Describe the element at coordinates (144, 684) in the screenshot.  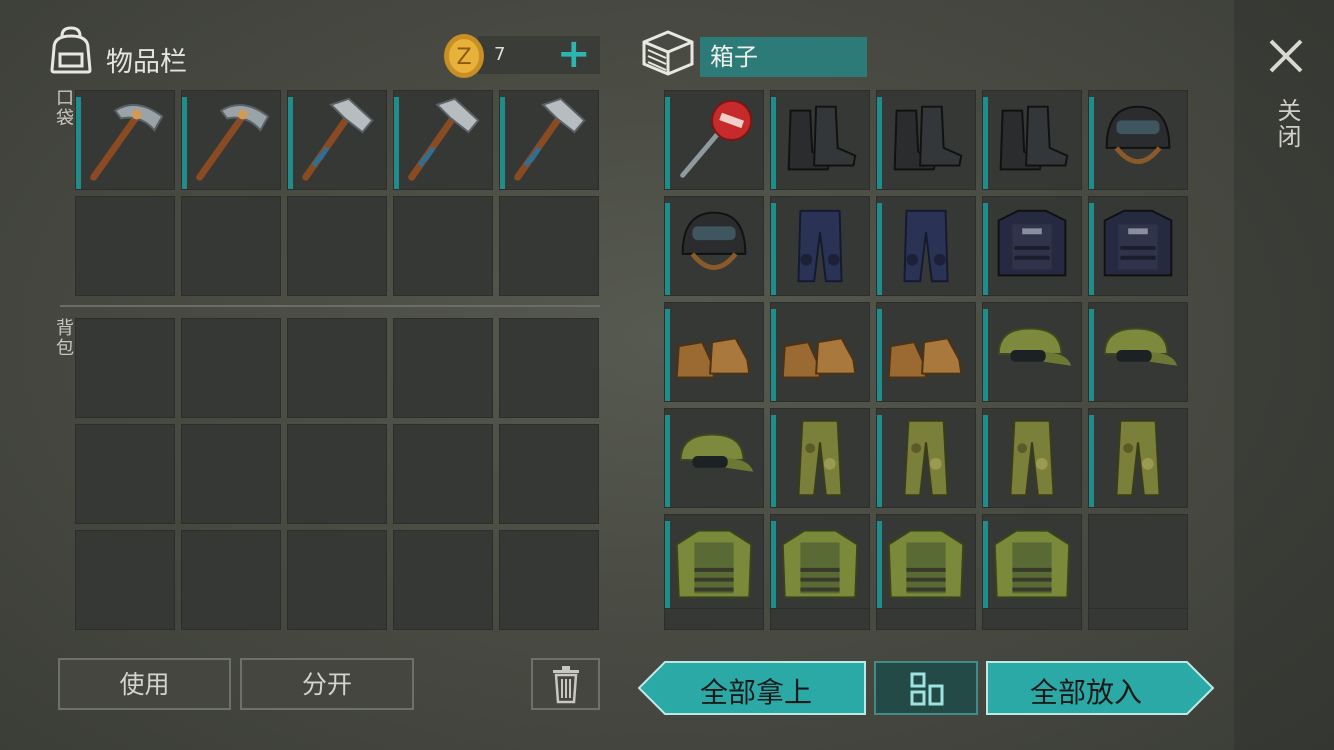
I see `use-button: 使用` at that location.